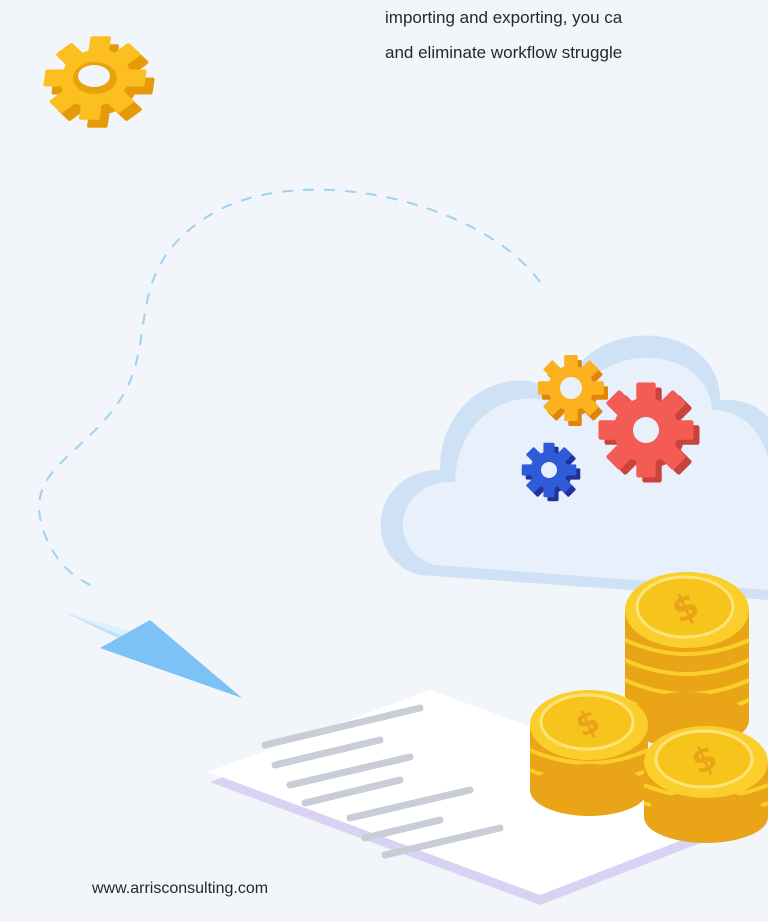 This screenshot has height=922, width=768. What do you see at coordinates (153, 655) in the screenshot?
I see `paper-plane-icon` at bounding box center [153, 655].